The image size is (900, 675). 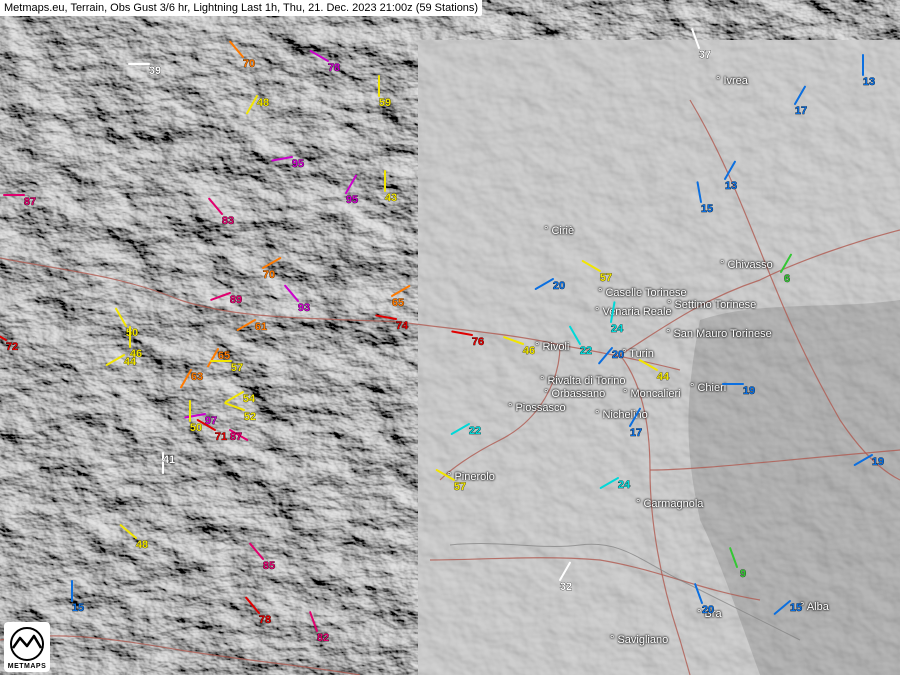 I want to click on station-marker: 63, so click(x=191, y=379).